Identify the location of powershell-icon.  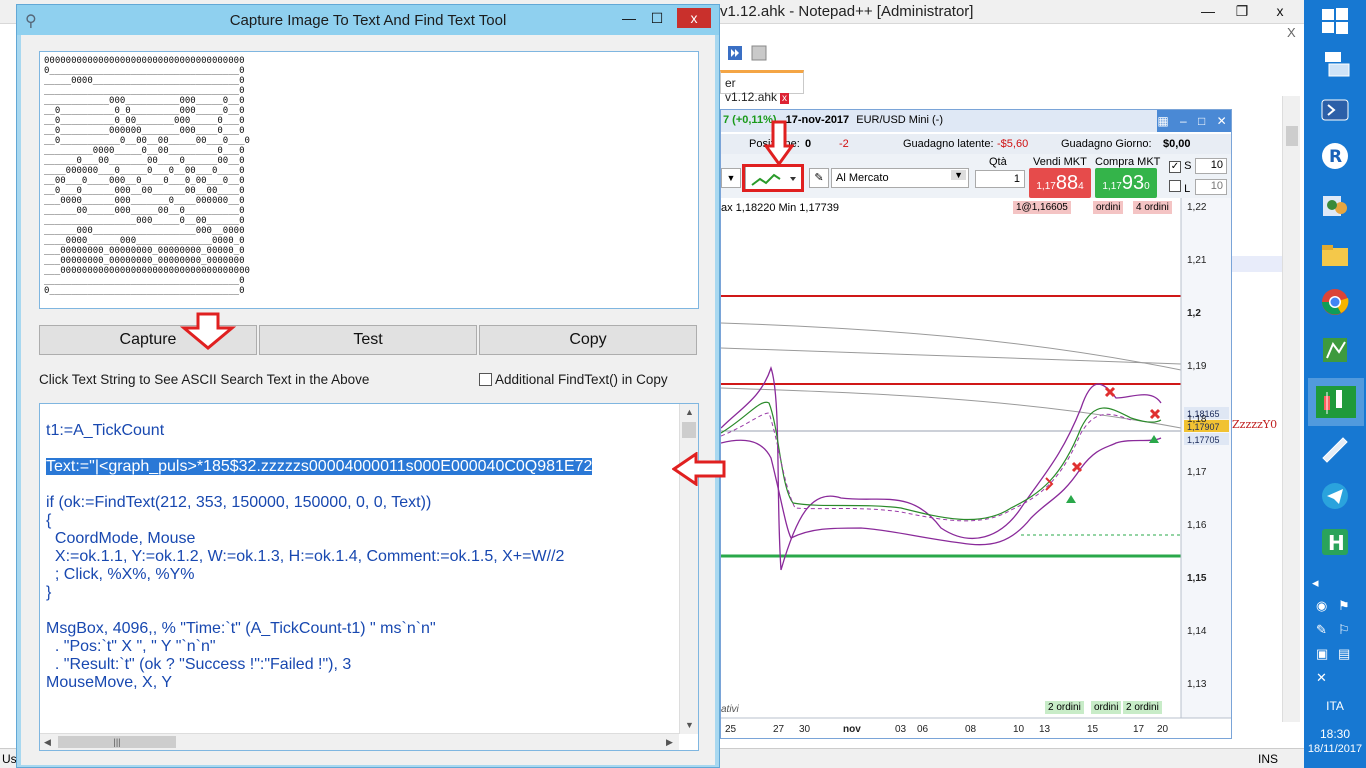
(1335, 111).